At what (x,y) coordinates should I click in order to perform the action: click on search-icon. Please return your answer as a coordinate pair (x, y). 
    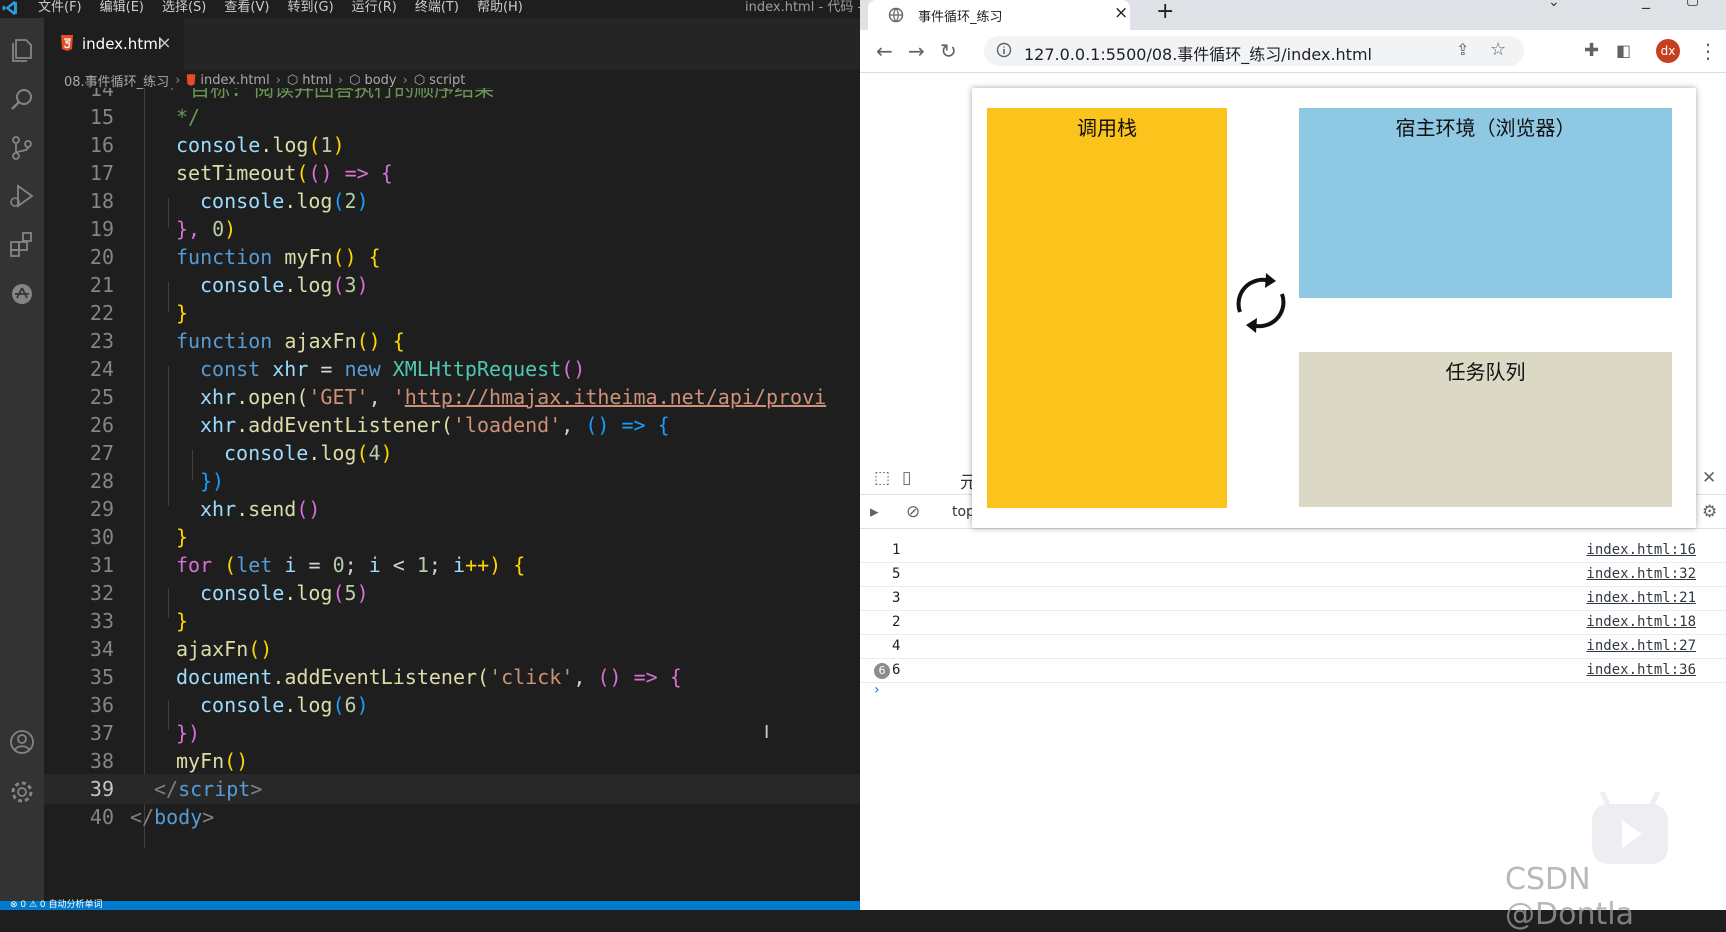
    Looking at the image, I should click on (22, 100).